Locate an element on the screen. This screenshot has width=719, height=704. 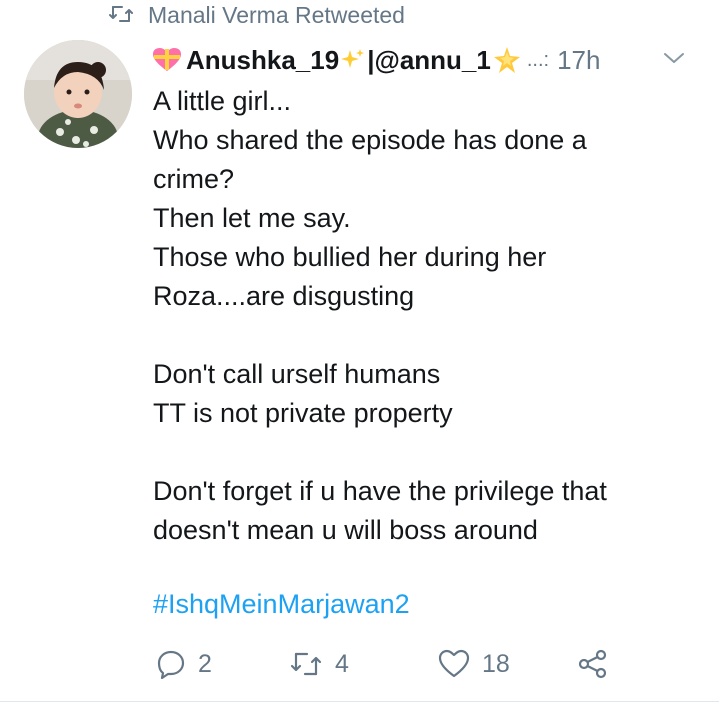
display-name: Anushka_19 is located at coordinates (262, 60).